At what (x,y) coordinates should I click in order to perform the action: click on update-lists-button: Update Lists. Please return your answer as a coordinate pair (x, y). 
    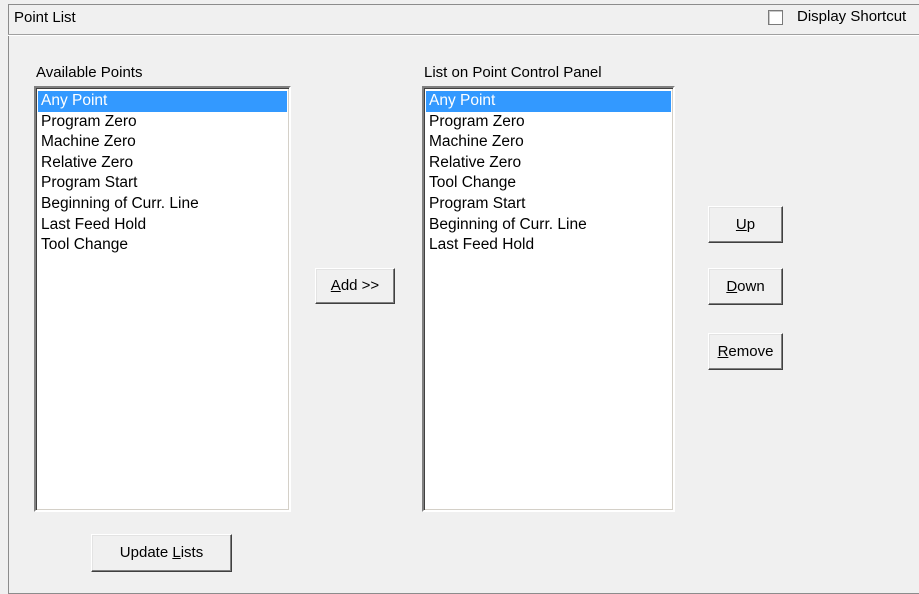
    Looking at the image, I should click on (161, 553).